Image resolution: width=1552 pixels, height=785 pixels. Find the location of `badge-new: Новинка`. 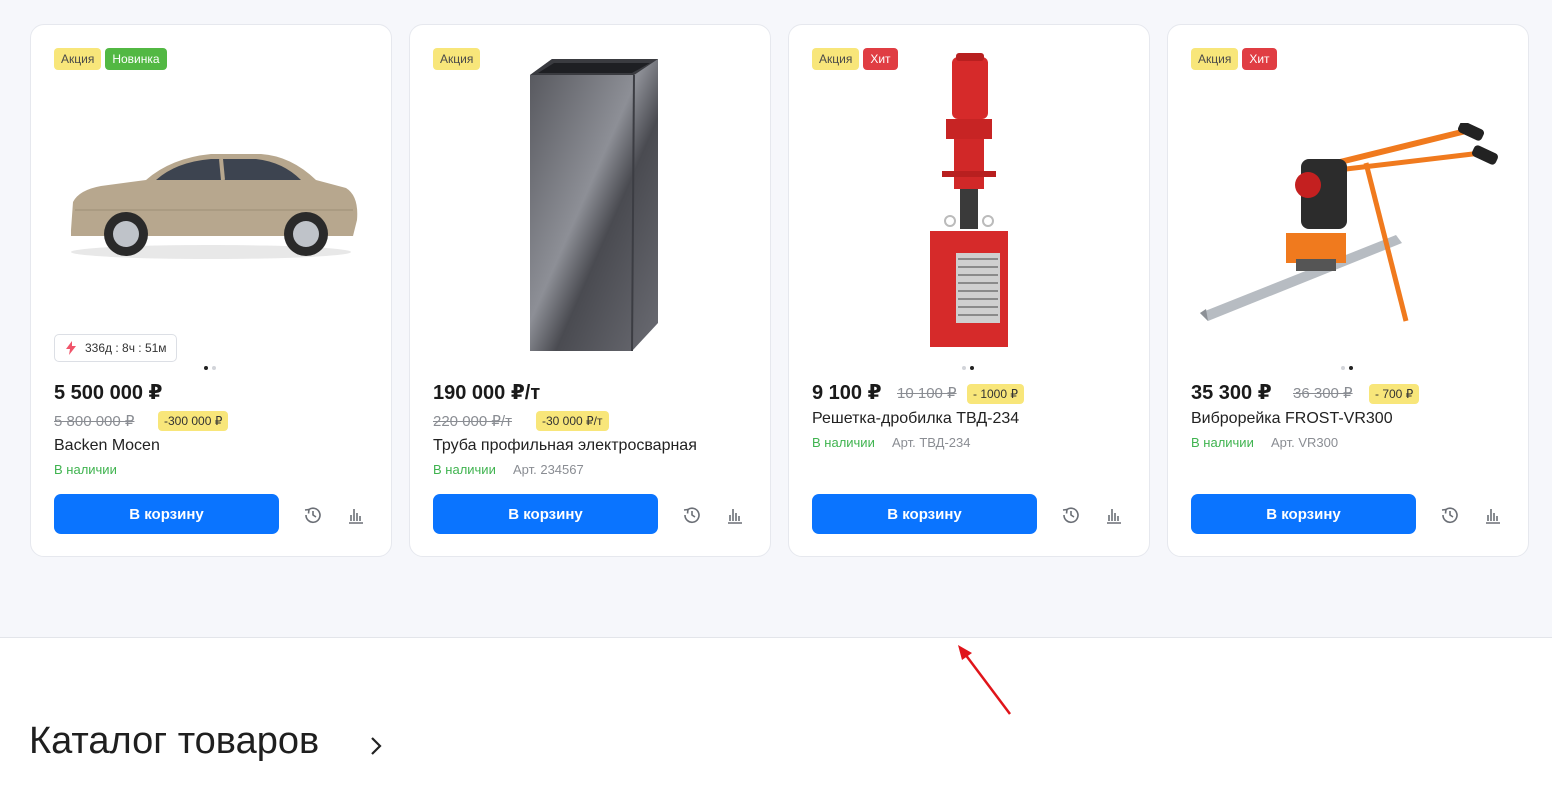

badge-new: Новинка is located at coordinates (136, 59).